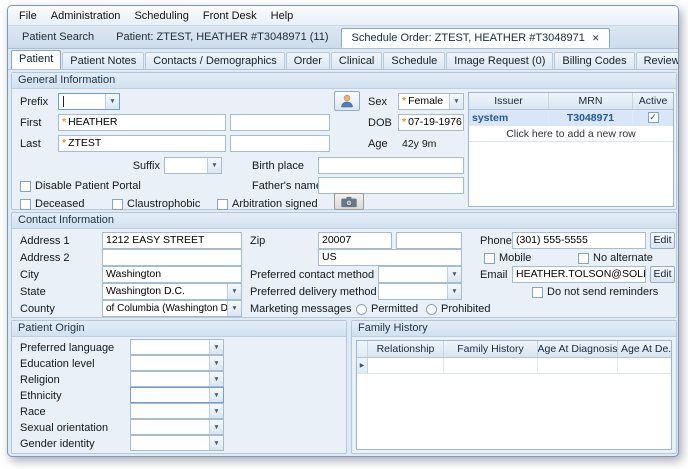 The height and width of the screenshot is (469, 688). I want to click on tab-review: Review, so click(656, 60).